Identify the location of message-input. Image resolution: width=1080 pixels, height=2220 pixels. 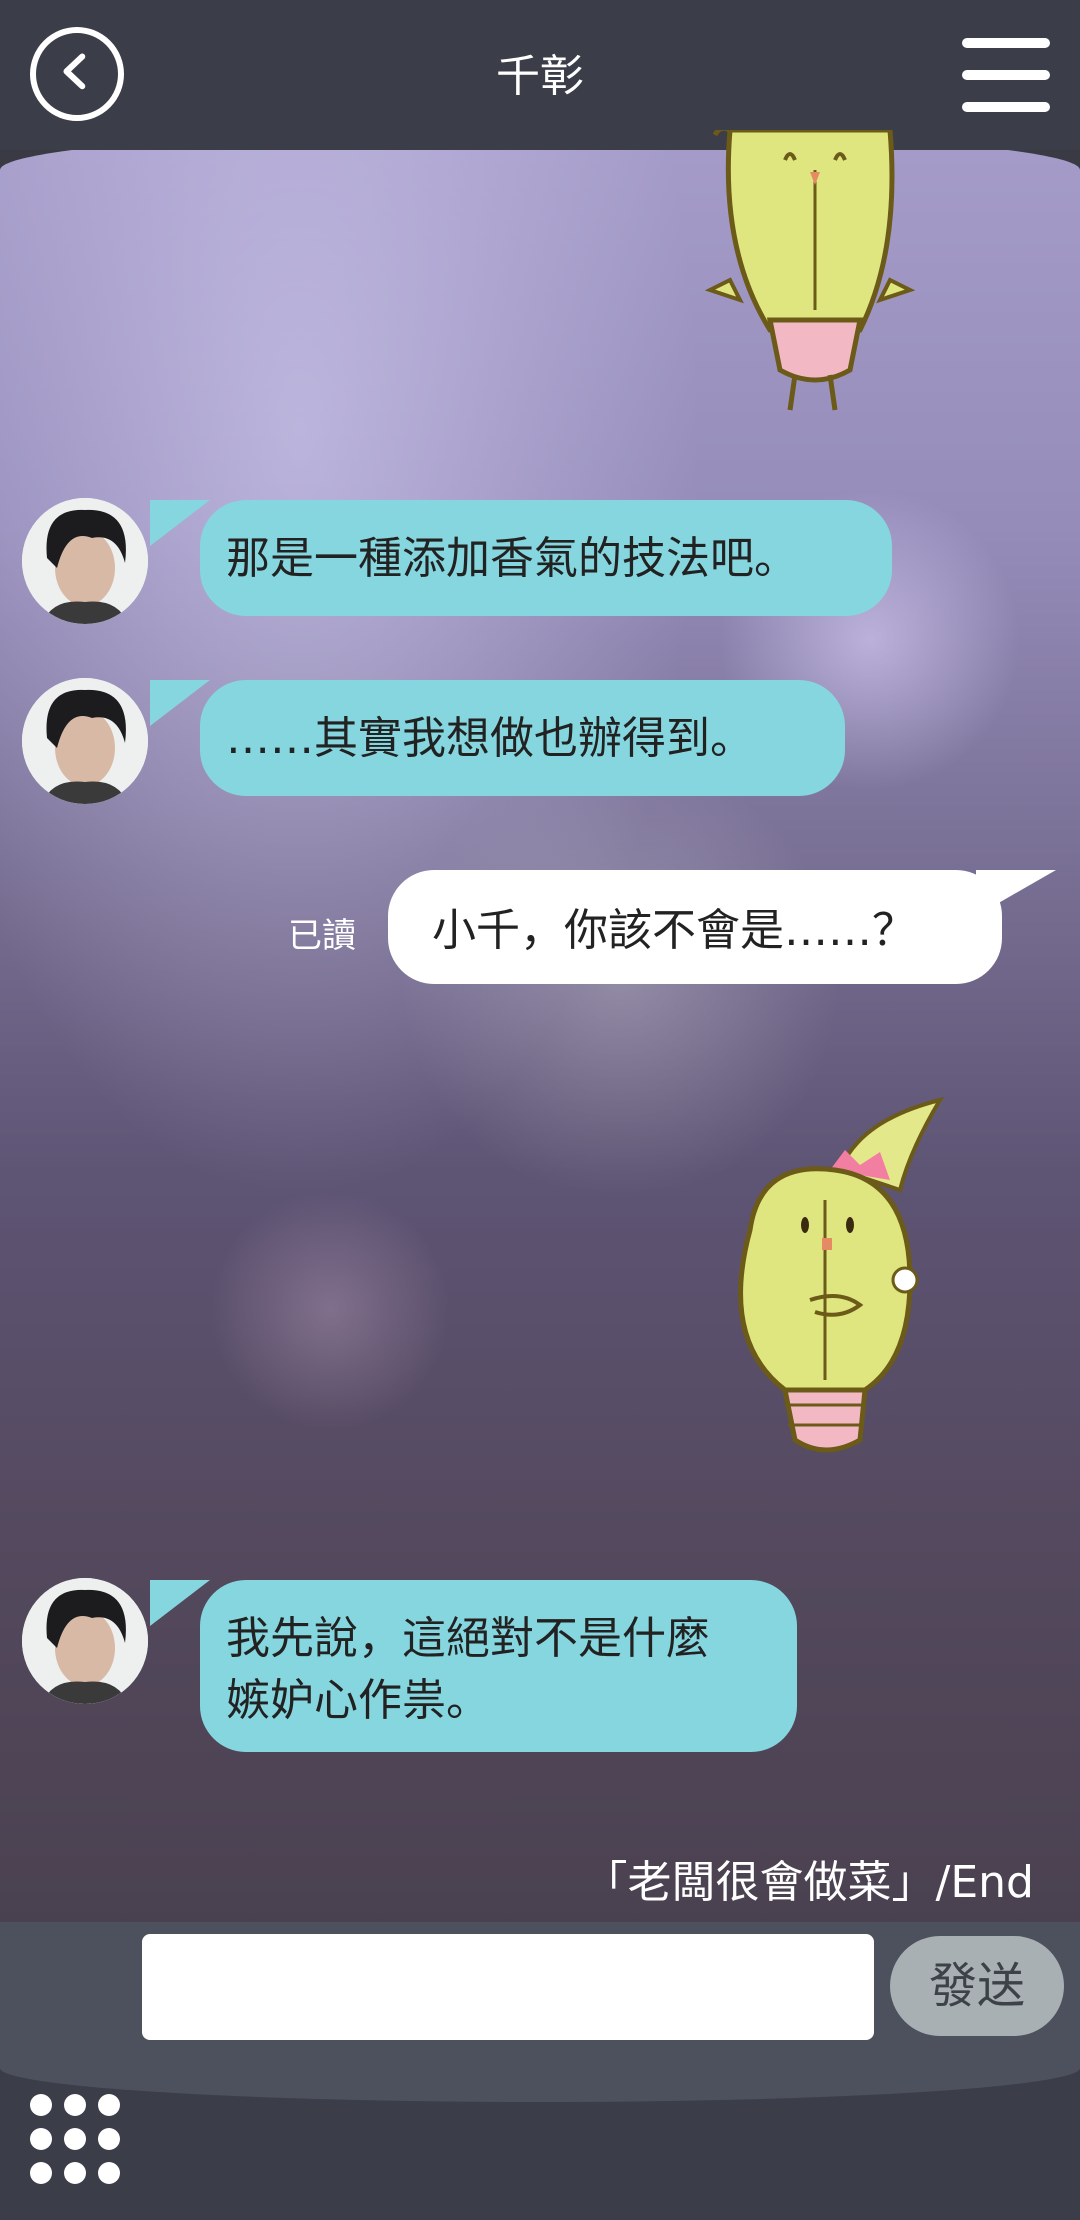
(508, 1987).